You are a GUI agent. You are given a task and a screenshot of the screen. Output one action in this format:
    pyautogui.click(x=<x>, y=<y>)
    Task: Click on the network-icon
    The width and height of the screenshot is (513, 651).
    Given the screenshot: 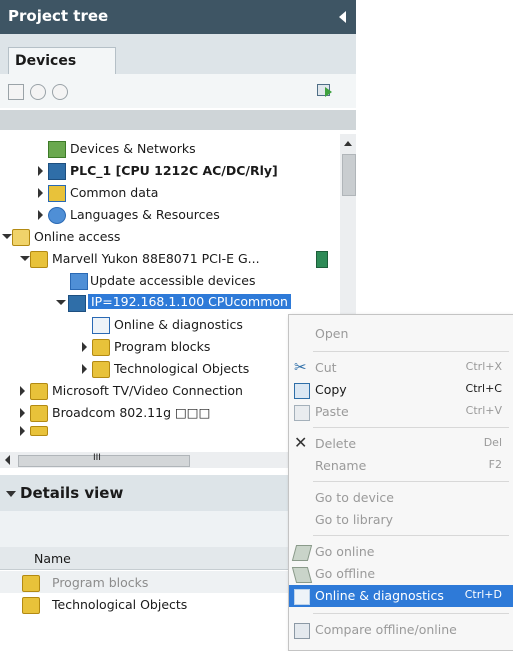 What is the action you would take?
    pyautogui.click(x=57, y=149)
    